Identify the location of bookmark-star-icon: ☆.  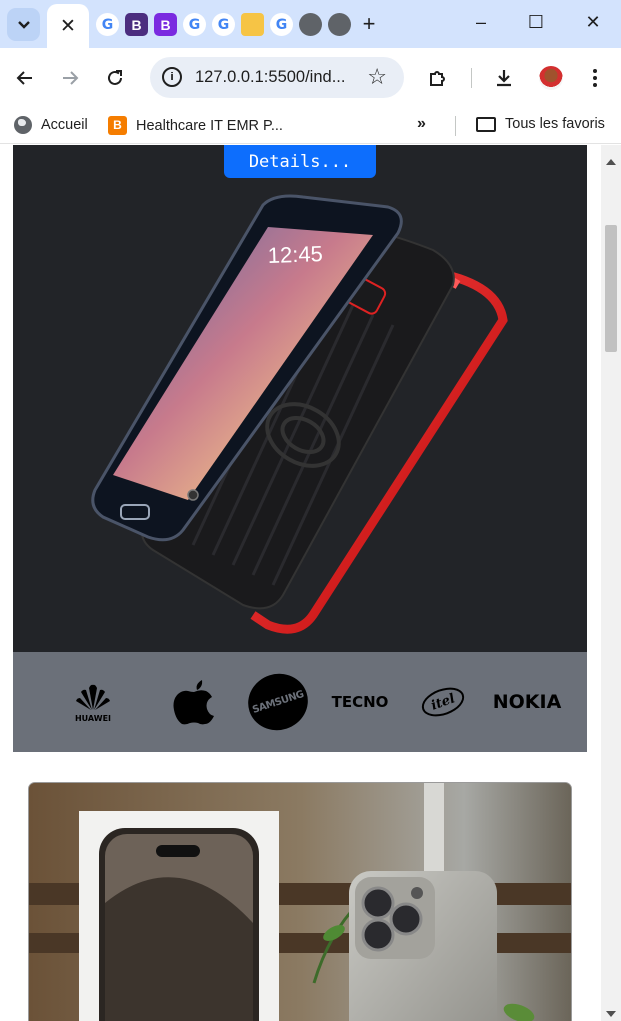
(377, 77).